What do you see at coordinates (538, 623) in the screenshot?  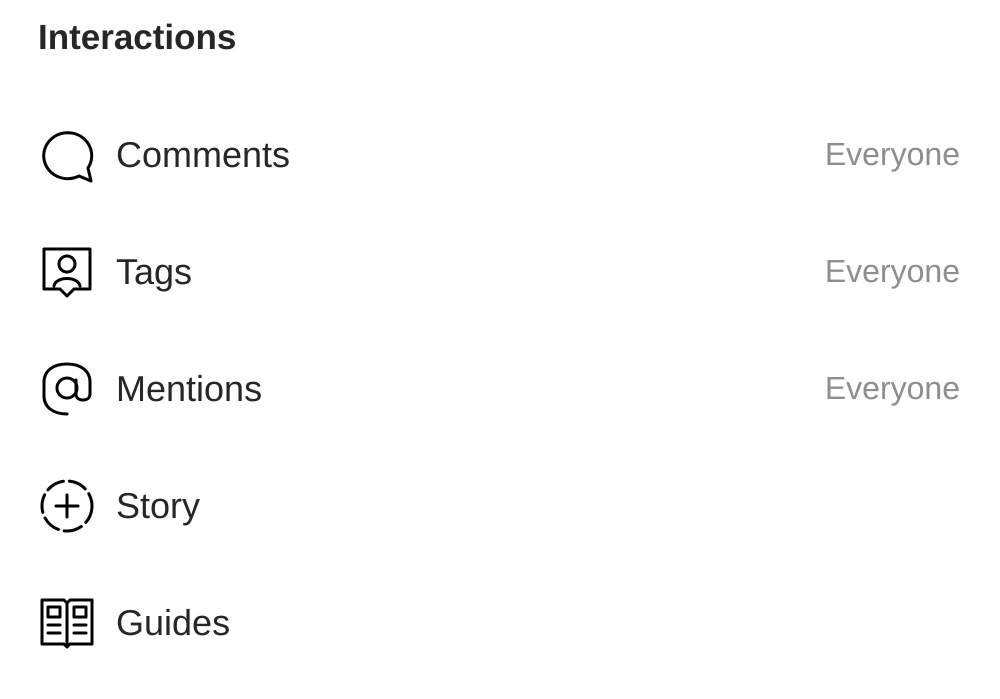 I see `setting-label: Guides` at bounding box center [538, 623].